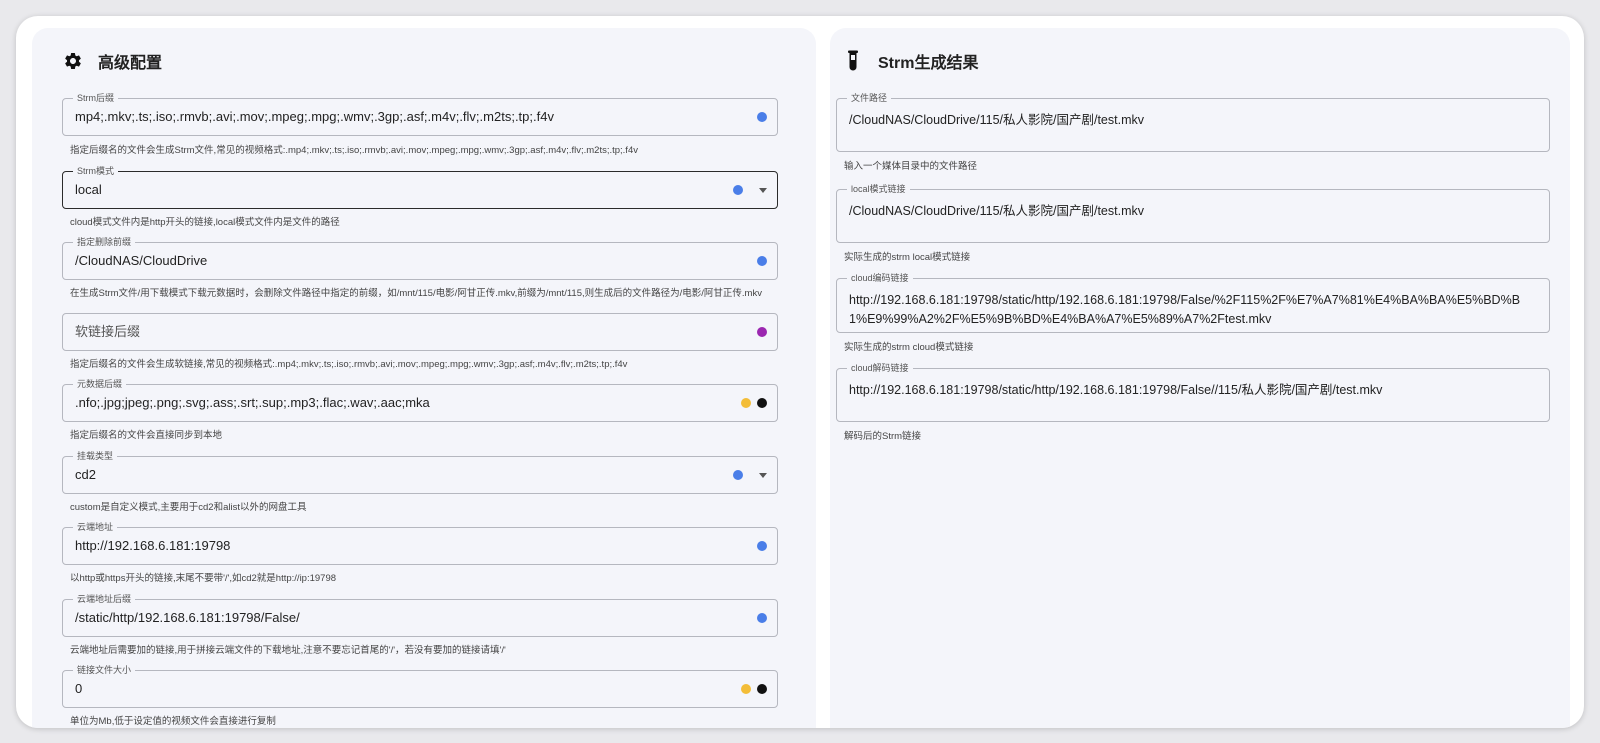 The height and width of the screenshot is (743, 1600). Describe the element at coordinates (853, 61) in the screenshot. I see `test-tube-icon` at that location.